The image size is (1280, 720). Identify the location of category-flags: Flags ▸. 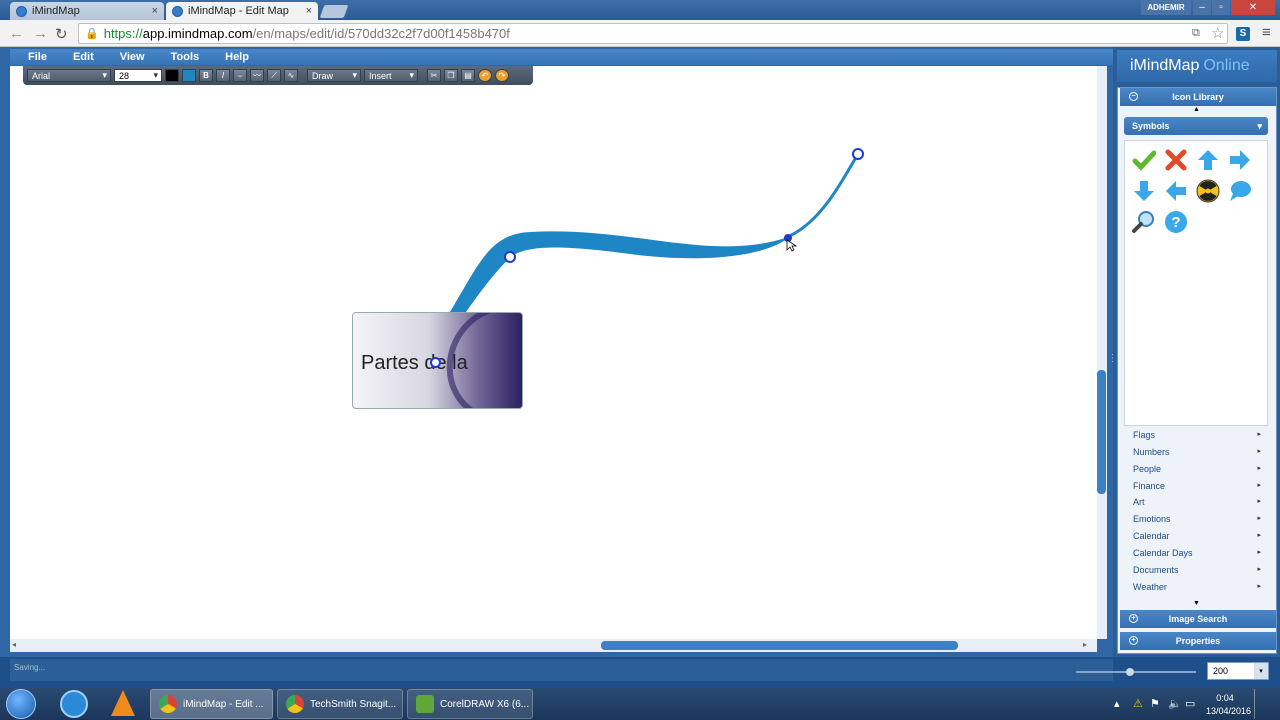
(1197, 435).